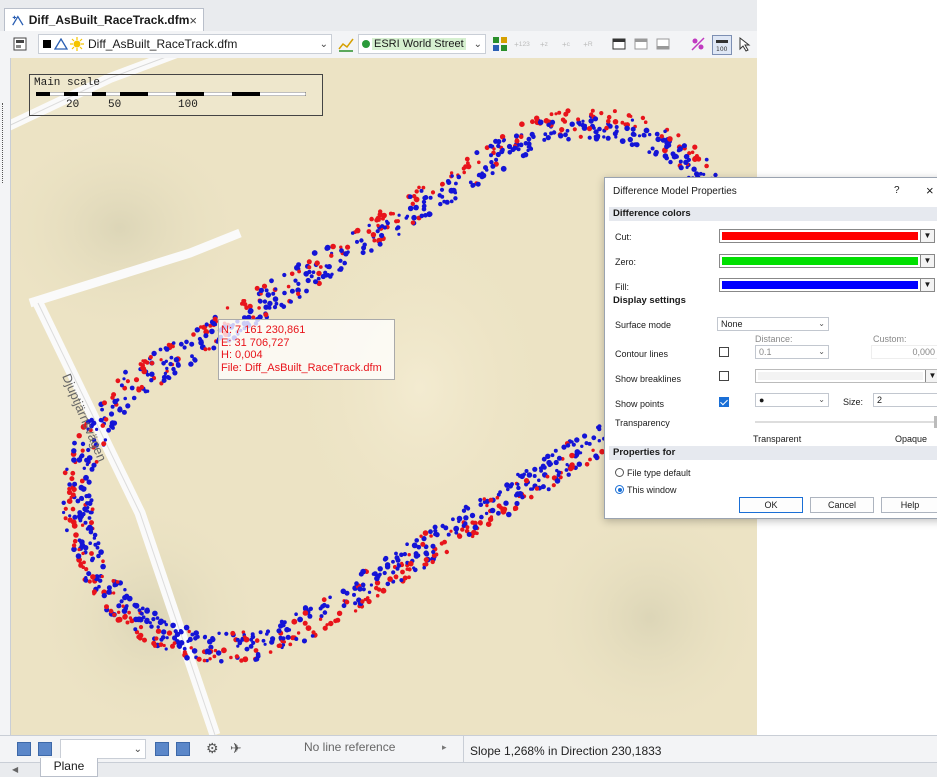 This screenshot has height=777, width=937. What do you see at coordinates (792, 352) in the screenshot?
I see `distance-select: 0.1 ⌄` at bounding box center [792, 352].